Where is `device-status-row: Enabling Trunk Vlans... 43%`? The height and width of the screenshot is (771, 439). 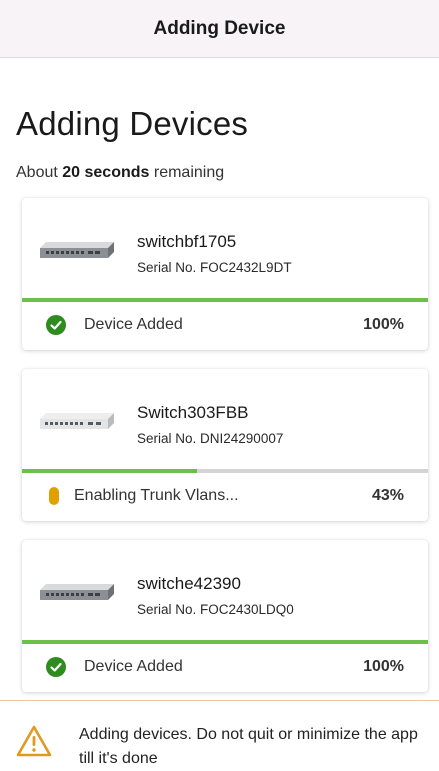 device-status-row: Enabling Trunk Vlans... 43% is located at coordinates (225, 497).